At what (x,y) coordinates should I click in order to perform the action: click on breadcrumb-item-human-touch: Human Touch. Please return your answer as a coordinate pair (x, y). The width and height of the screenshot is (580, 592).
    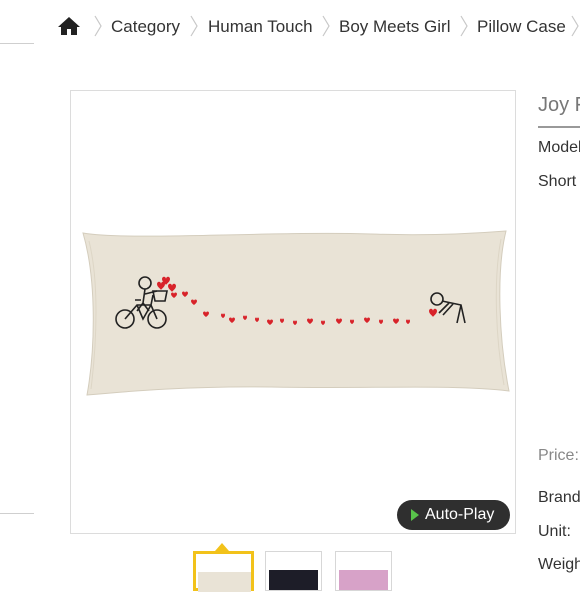
    Looking at the image, I should click on (260, 27).